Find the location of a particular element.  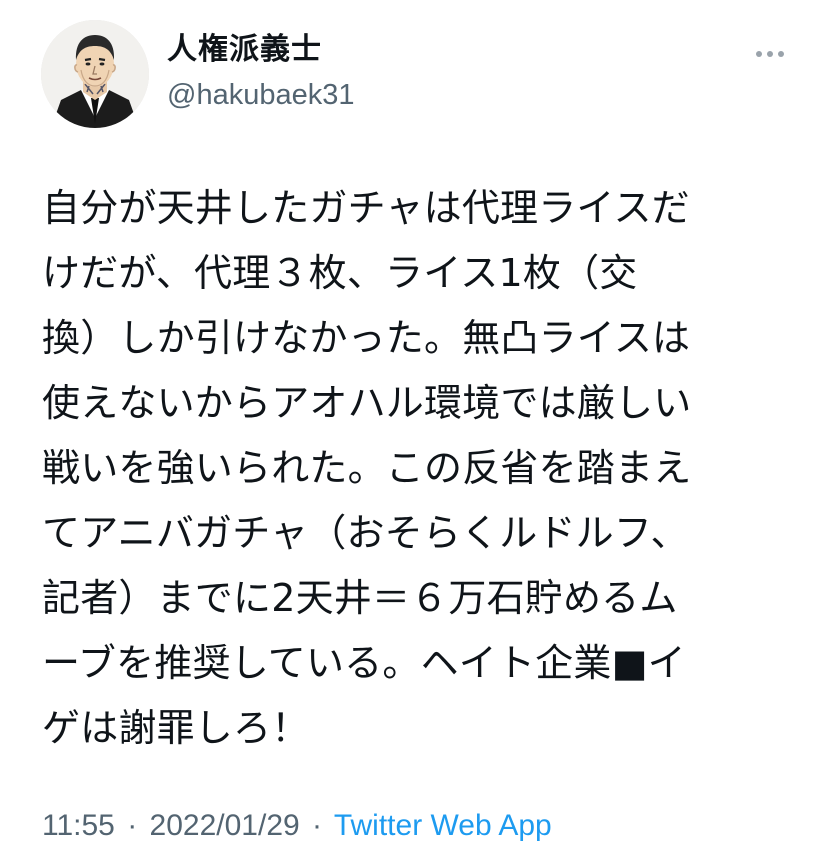

tweet-date: 2022/01/29 is located at coordinates (225, 825).